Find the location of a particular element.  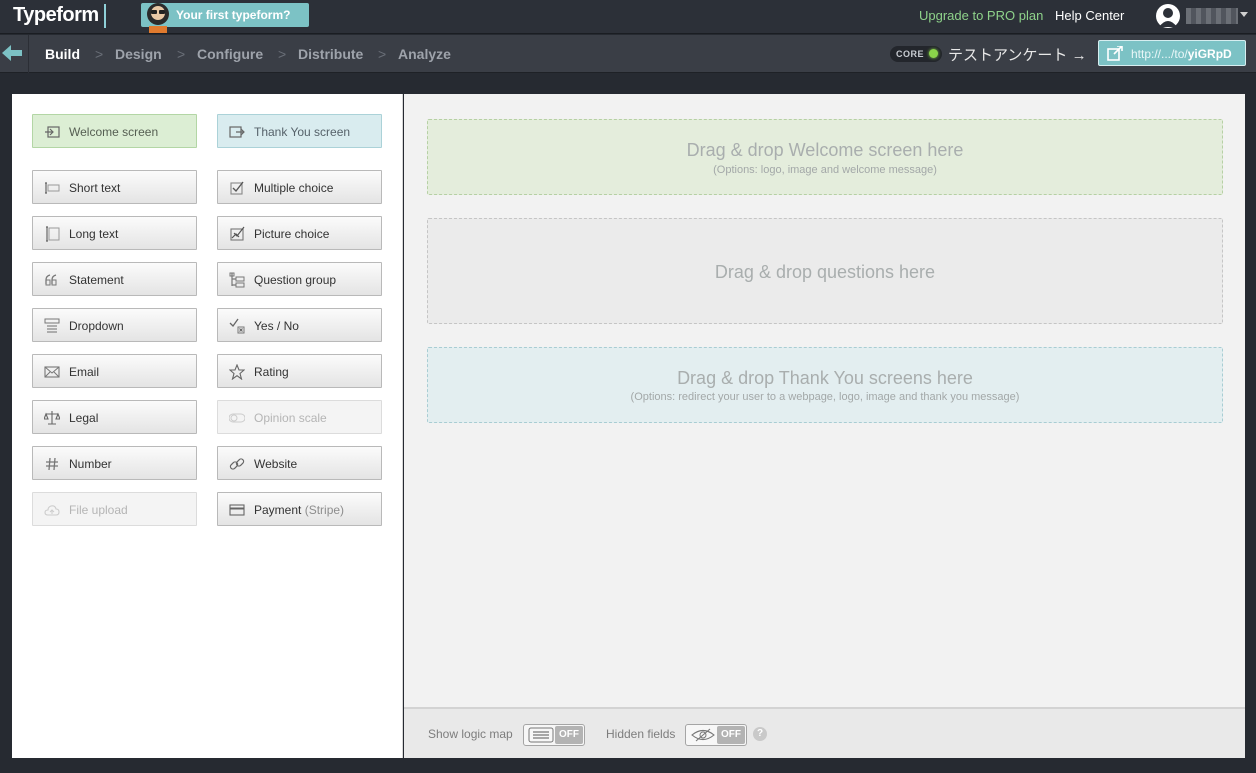

scale-toggle-icon is located at coordinates (237, 418).